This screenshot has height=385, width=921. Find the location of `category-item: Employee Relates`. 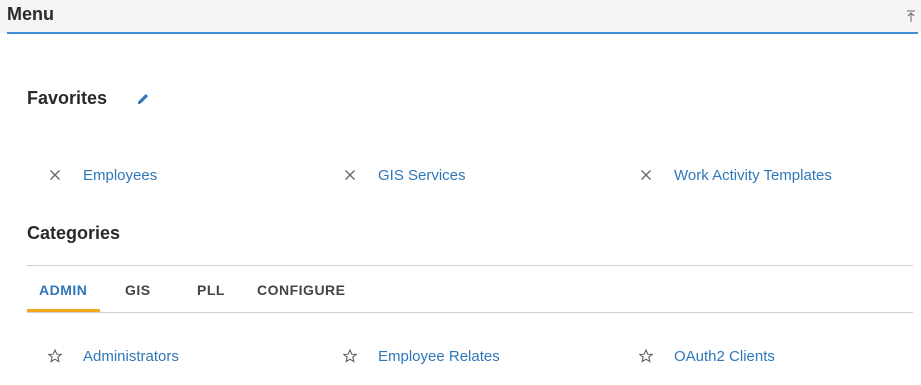

category-item: Employee Relates is located at coordinates (421, 356).